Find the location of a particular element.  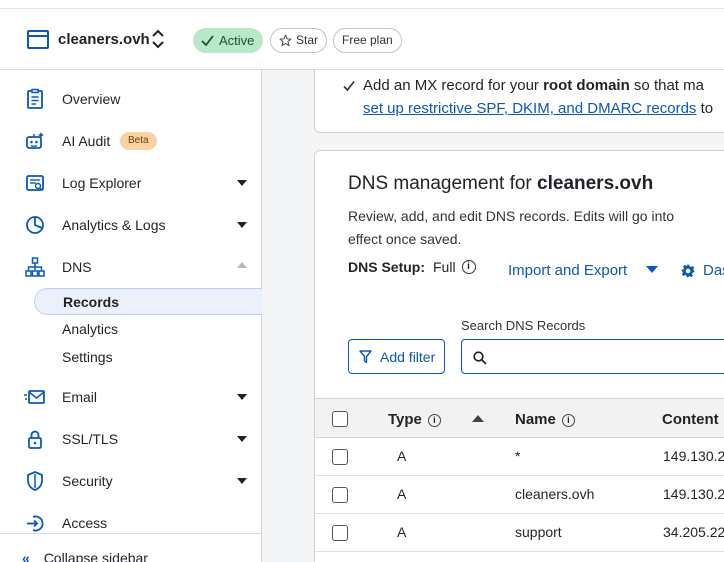

sidebar-divider is located at coordinates (131, 533).